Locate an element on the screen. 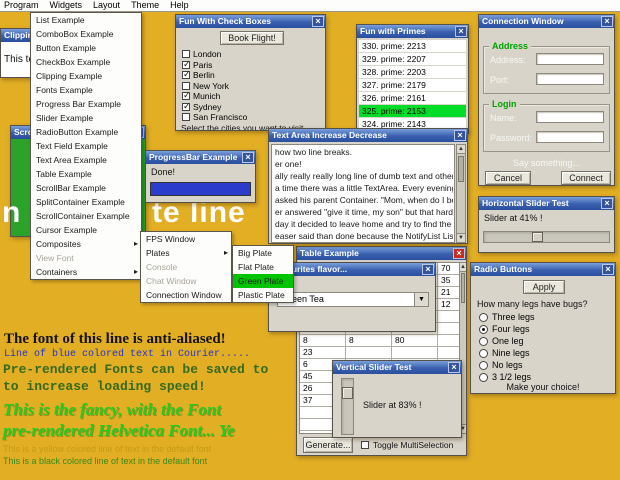 The height and width of the screenshot is (480, 620). radio-option-row: One leg is located at coordinates (543, 341).